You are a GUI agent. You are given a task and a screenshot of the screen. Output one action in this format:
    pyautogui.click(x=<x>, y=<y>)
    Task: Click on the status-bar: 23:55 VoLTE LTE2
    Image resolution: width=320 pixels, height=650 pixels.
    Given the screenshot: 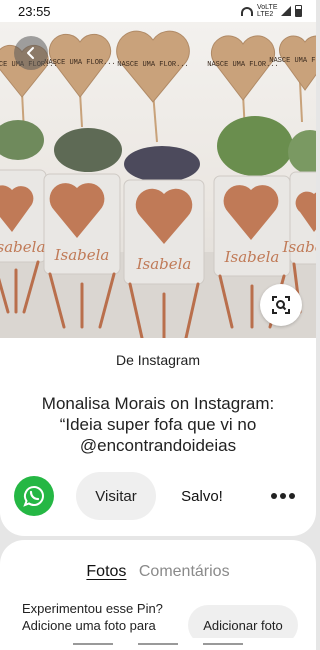 What is the action you would take?
    pyautogui.click(x=158, y=11)
    